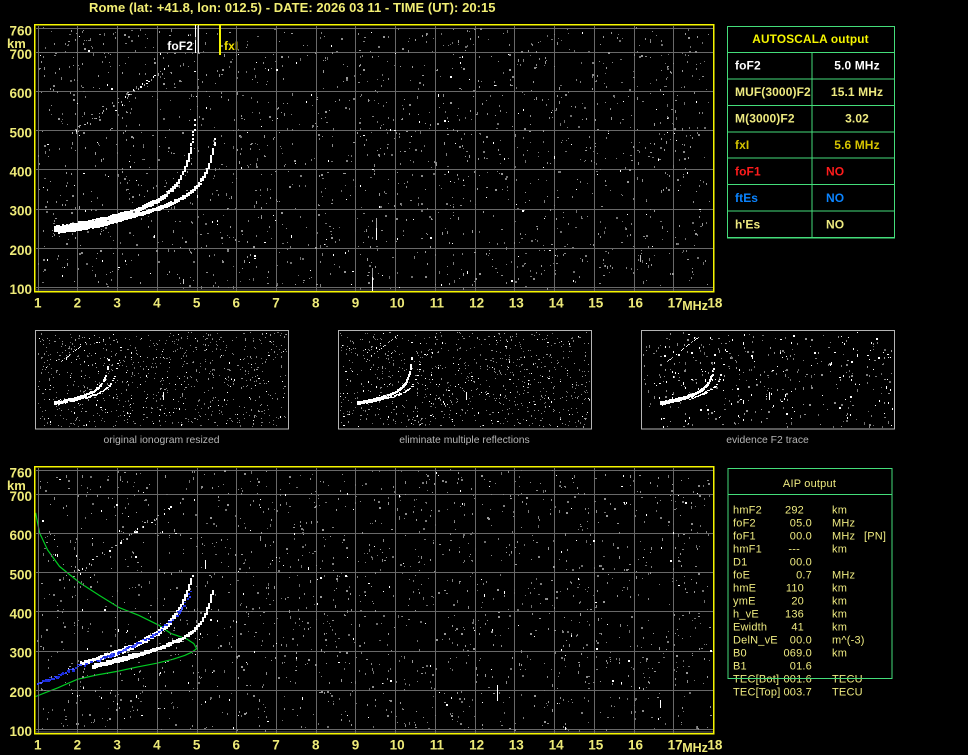 The image size is (968, 755). Describe the element at coordinates (767, 440) in the screenshot. I see `svg-text: evidence F2 trace` at that location.